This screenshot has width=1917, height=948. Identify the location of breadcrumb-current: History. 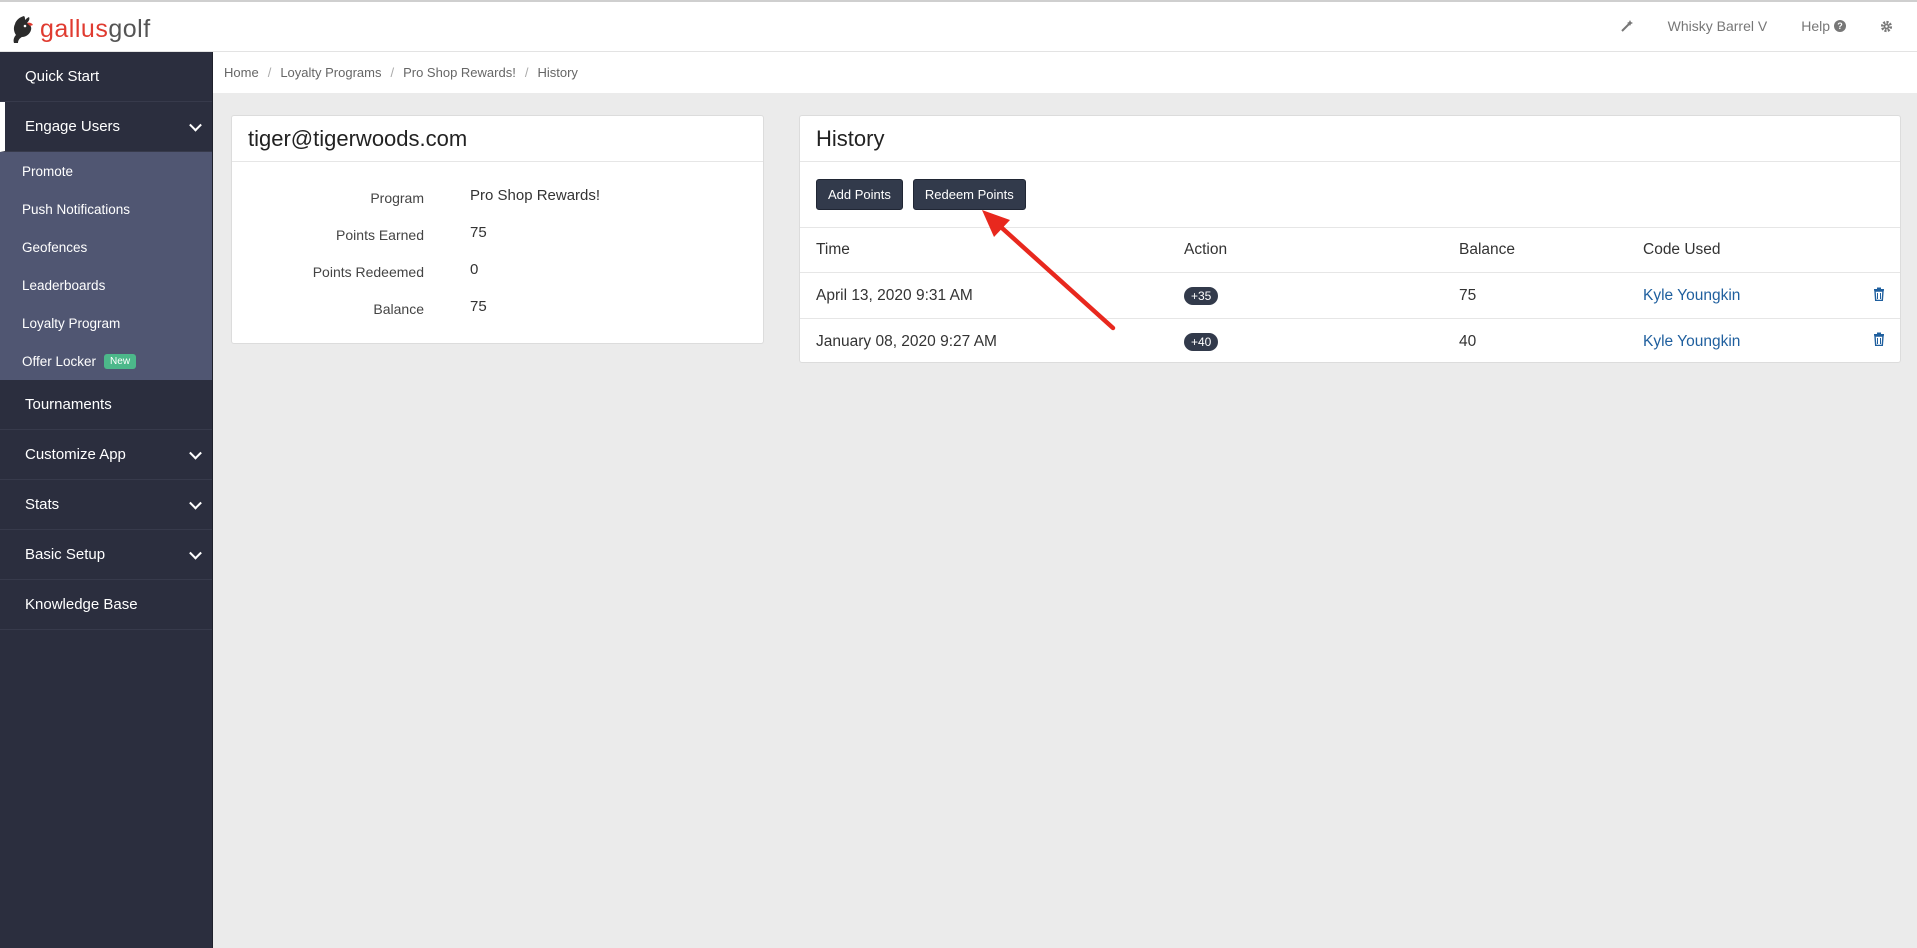
(557, 72).